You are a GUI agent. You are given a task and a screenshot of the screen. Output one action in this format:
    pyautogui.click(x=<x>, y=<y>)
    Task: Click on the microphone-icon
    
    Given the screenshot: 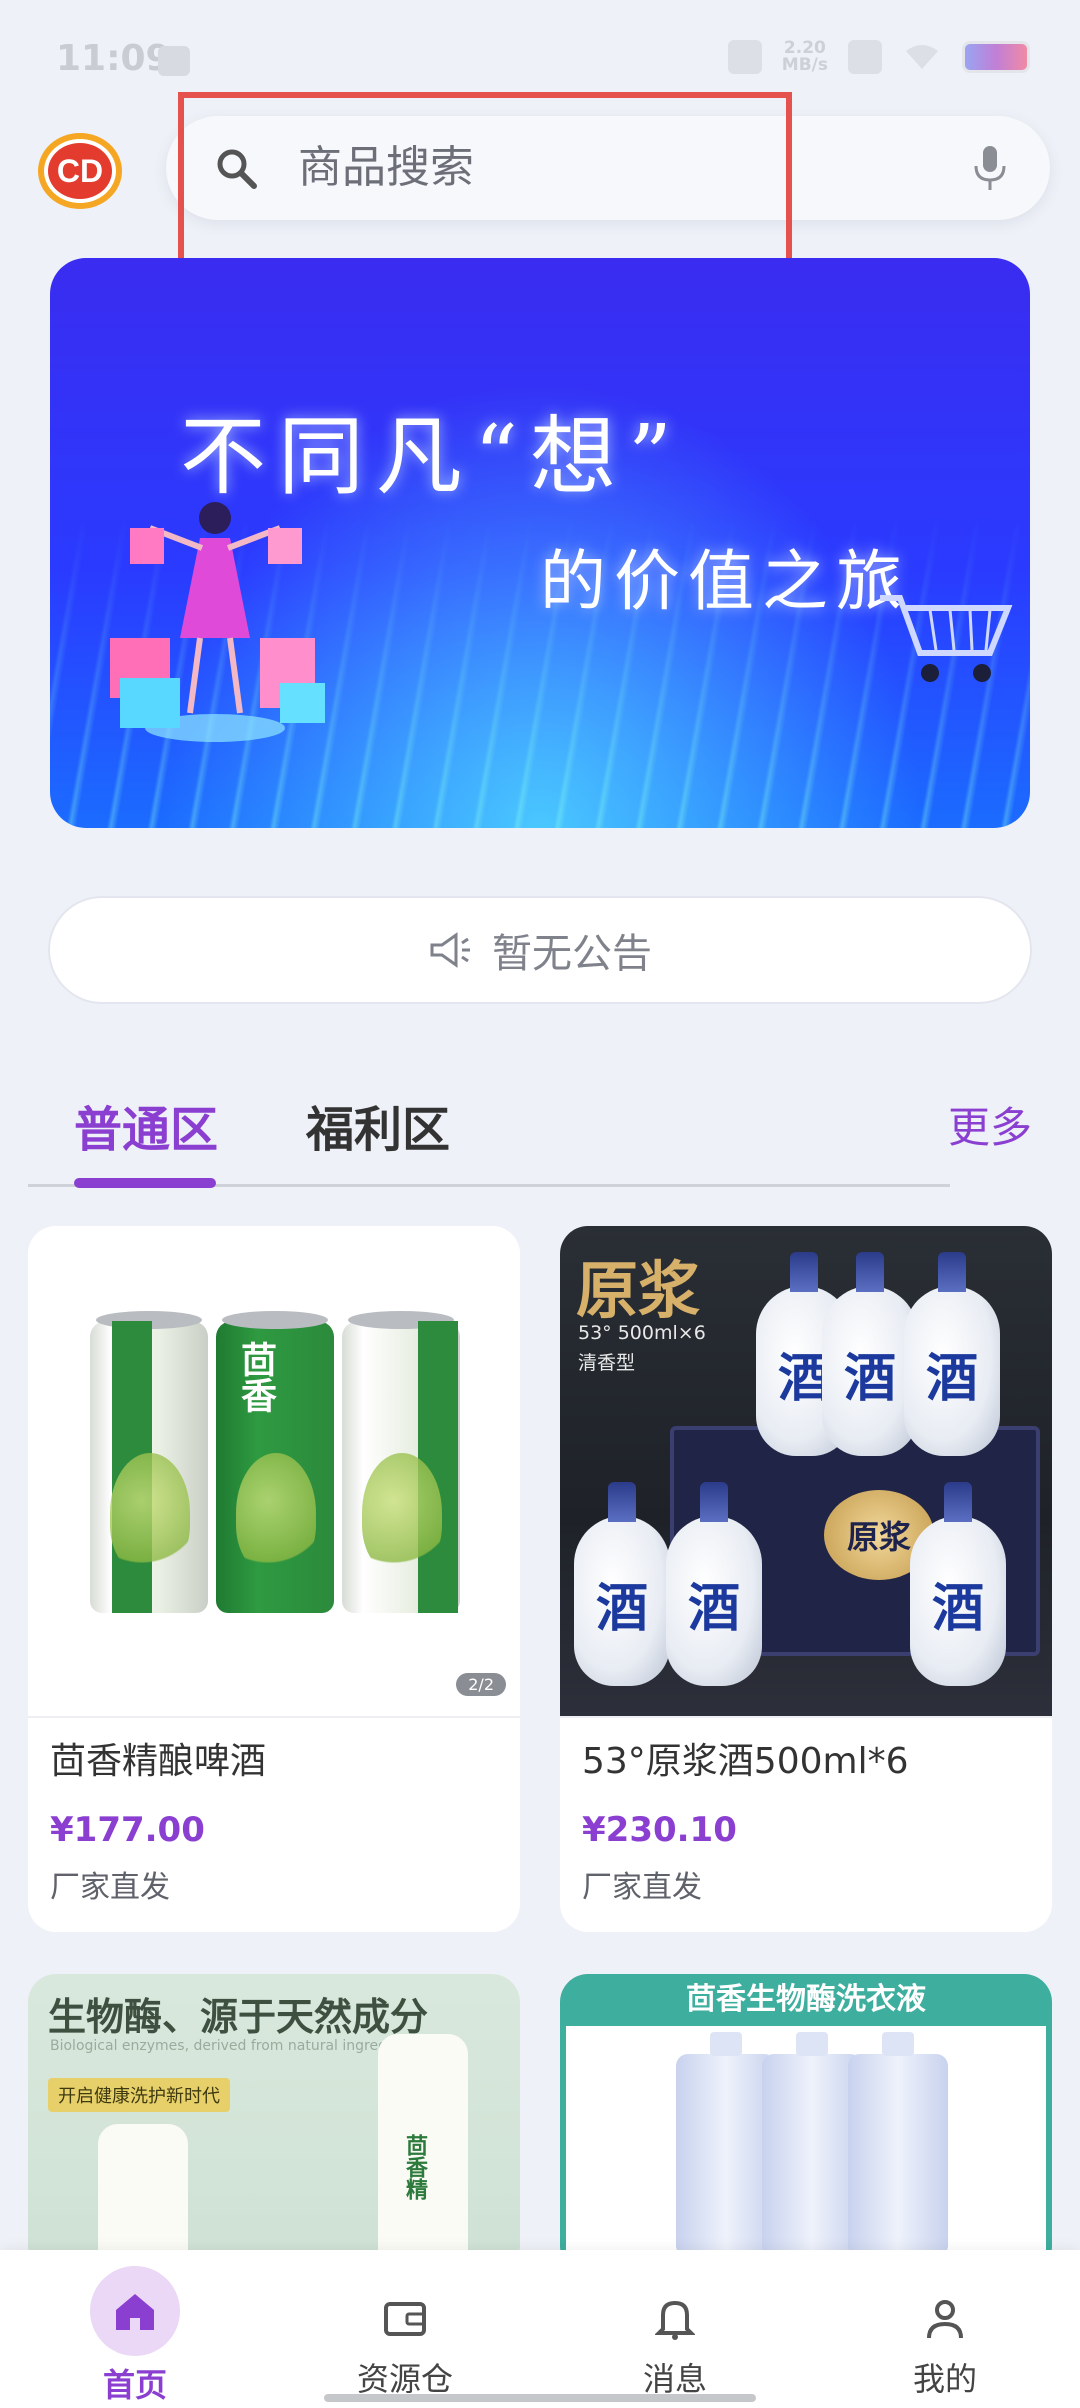 What is the action you would take?
    pyautogui.click(x=990, y=168)
    